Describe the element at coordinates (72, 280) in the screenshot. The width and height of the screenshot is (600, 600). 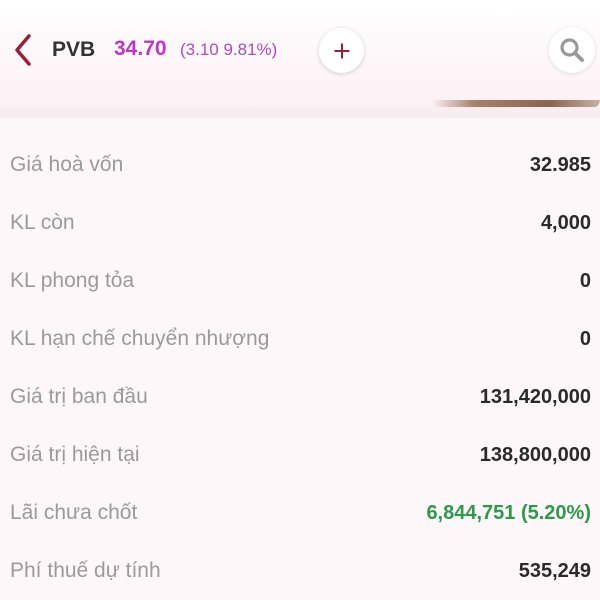
I see `detail-label: KL phong tỏa` at that location.